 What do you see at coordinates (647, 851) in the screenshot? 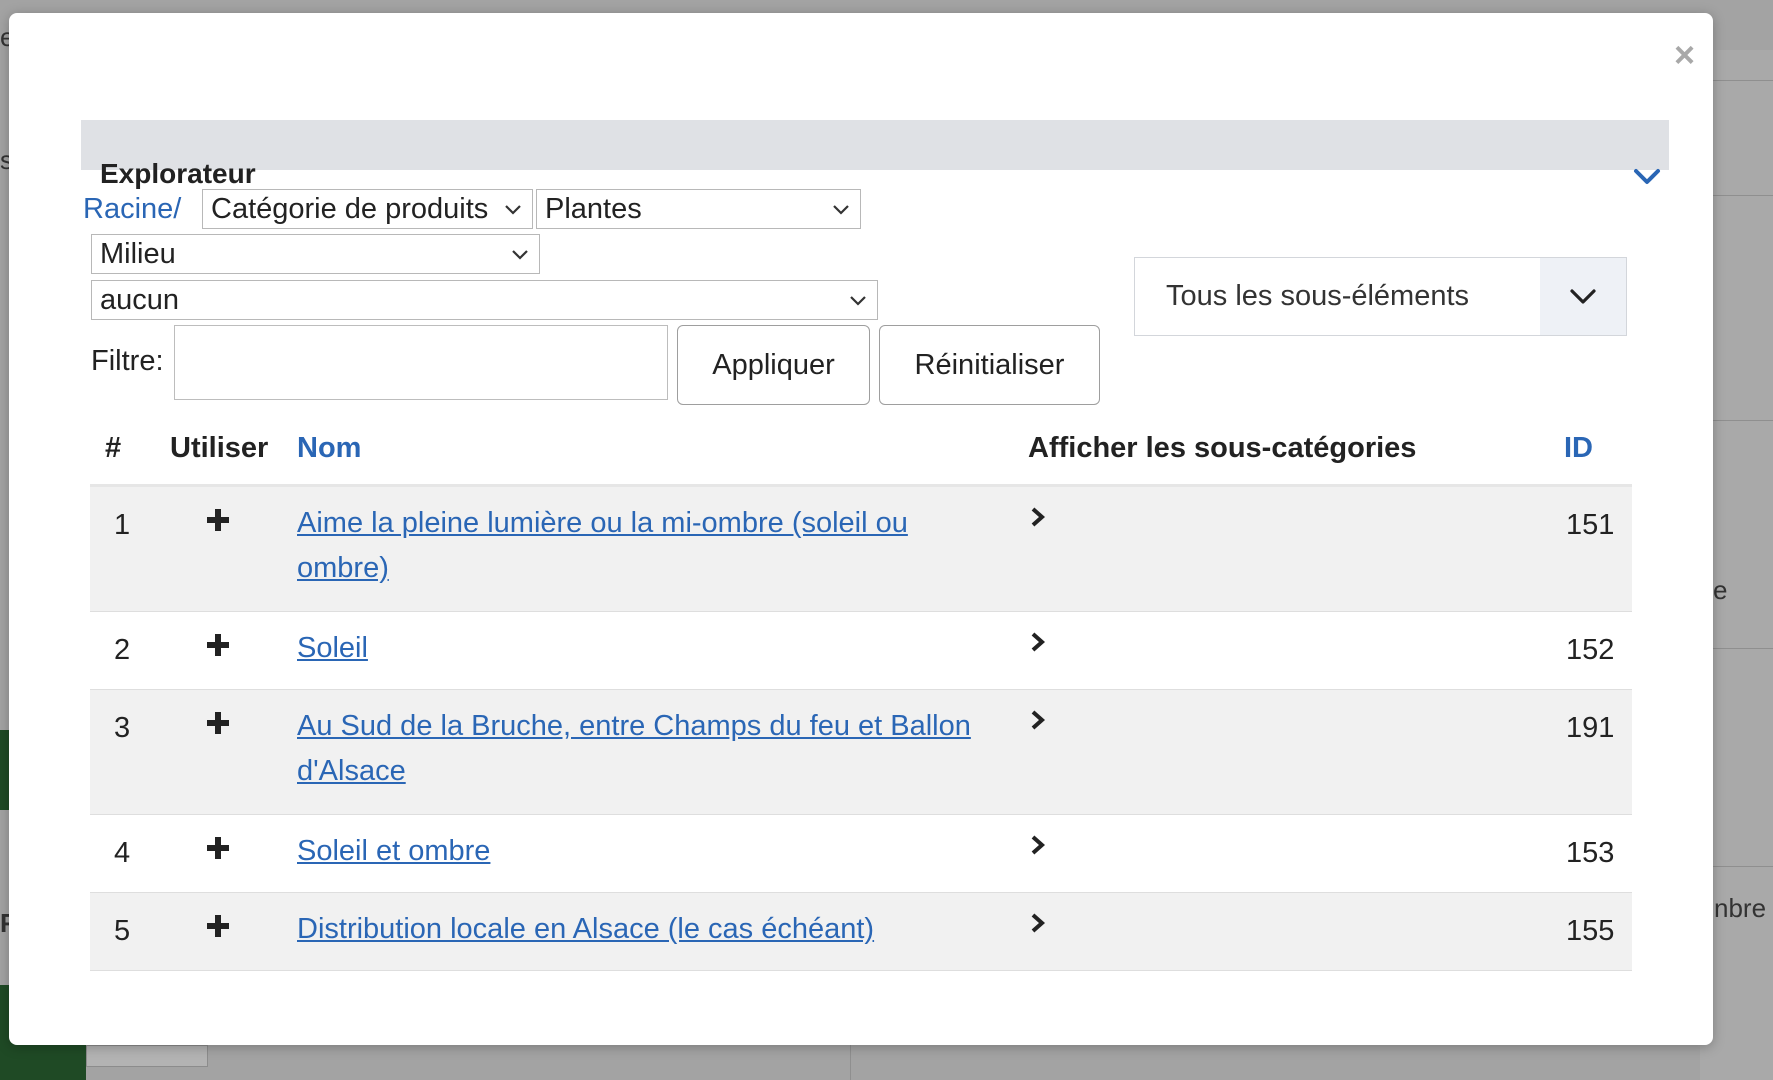
I see `category-name-link: Soleil et ombre` at bounding box center [647, 851].